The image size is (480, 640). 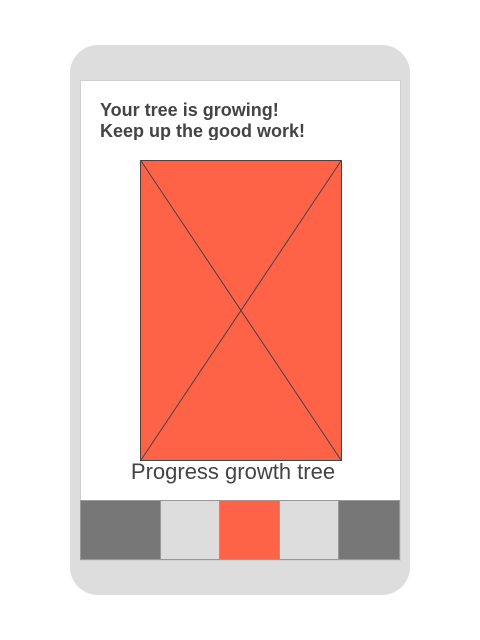 What do you see at coordinates (189, 110) in the screenshot?
I see `headline-line-1: Your tree is growing!` at bounding box center [189, 110].